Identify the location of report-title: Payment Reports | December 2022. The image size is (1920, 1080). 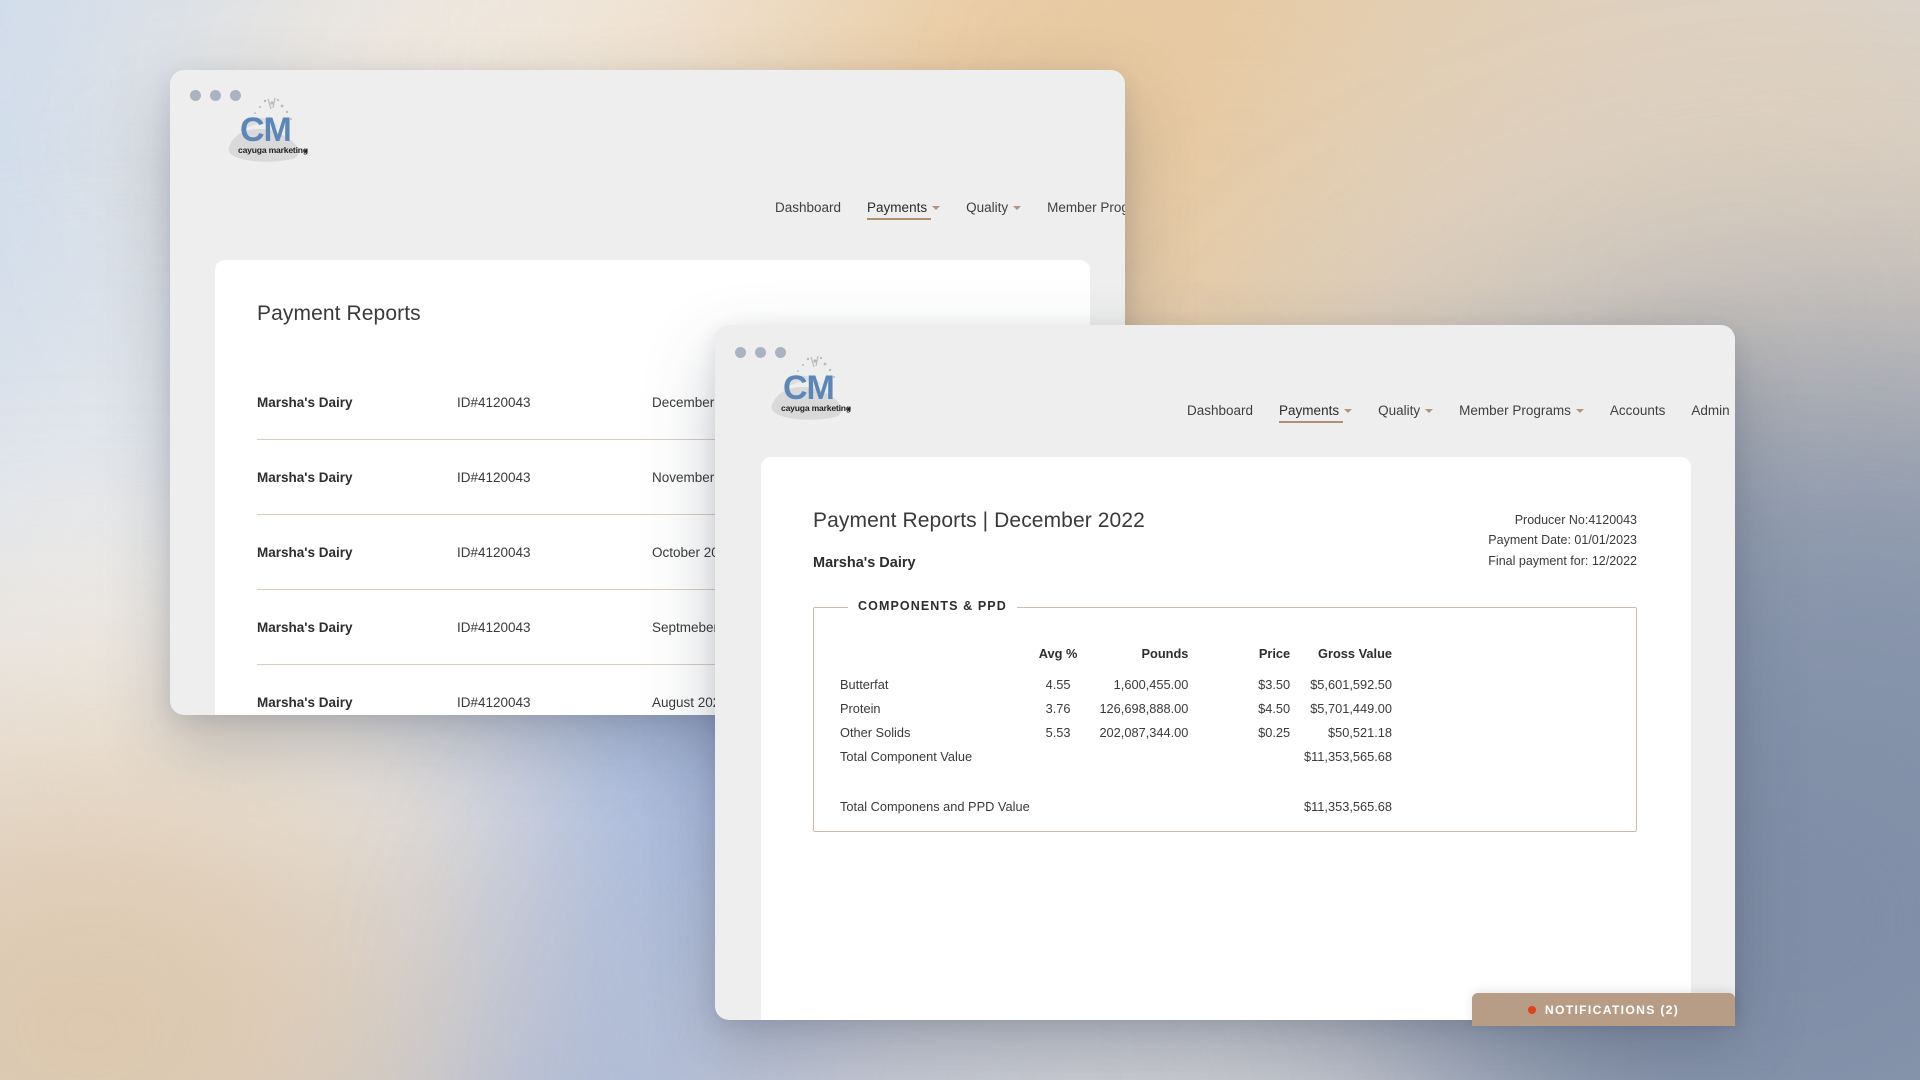
(979, 520).